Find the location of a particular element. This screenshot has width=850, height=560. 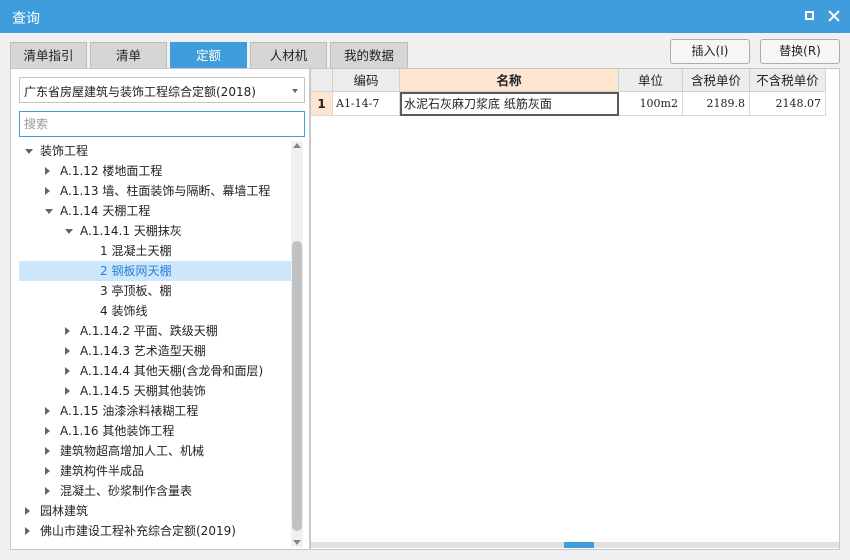

tree-node: 混凝土、砂浆制作含量表 is located at coordinates (155, 491).